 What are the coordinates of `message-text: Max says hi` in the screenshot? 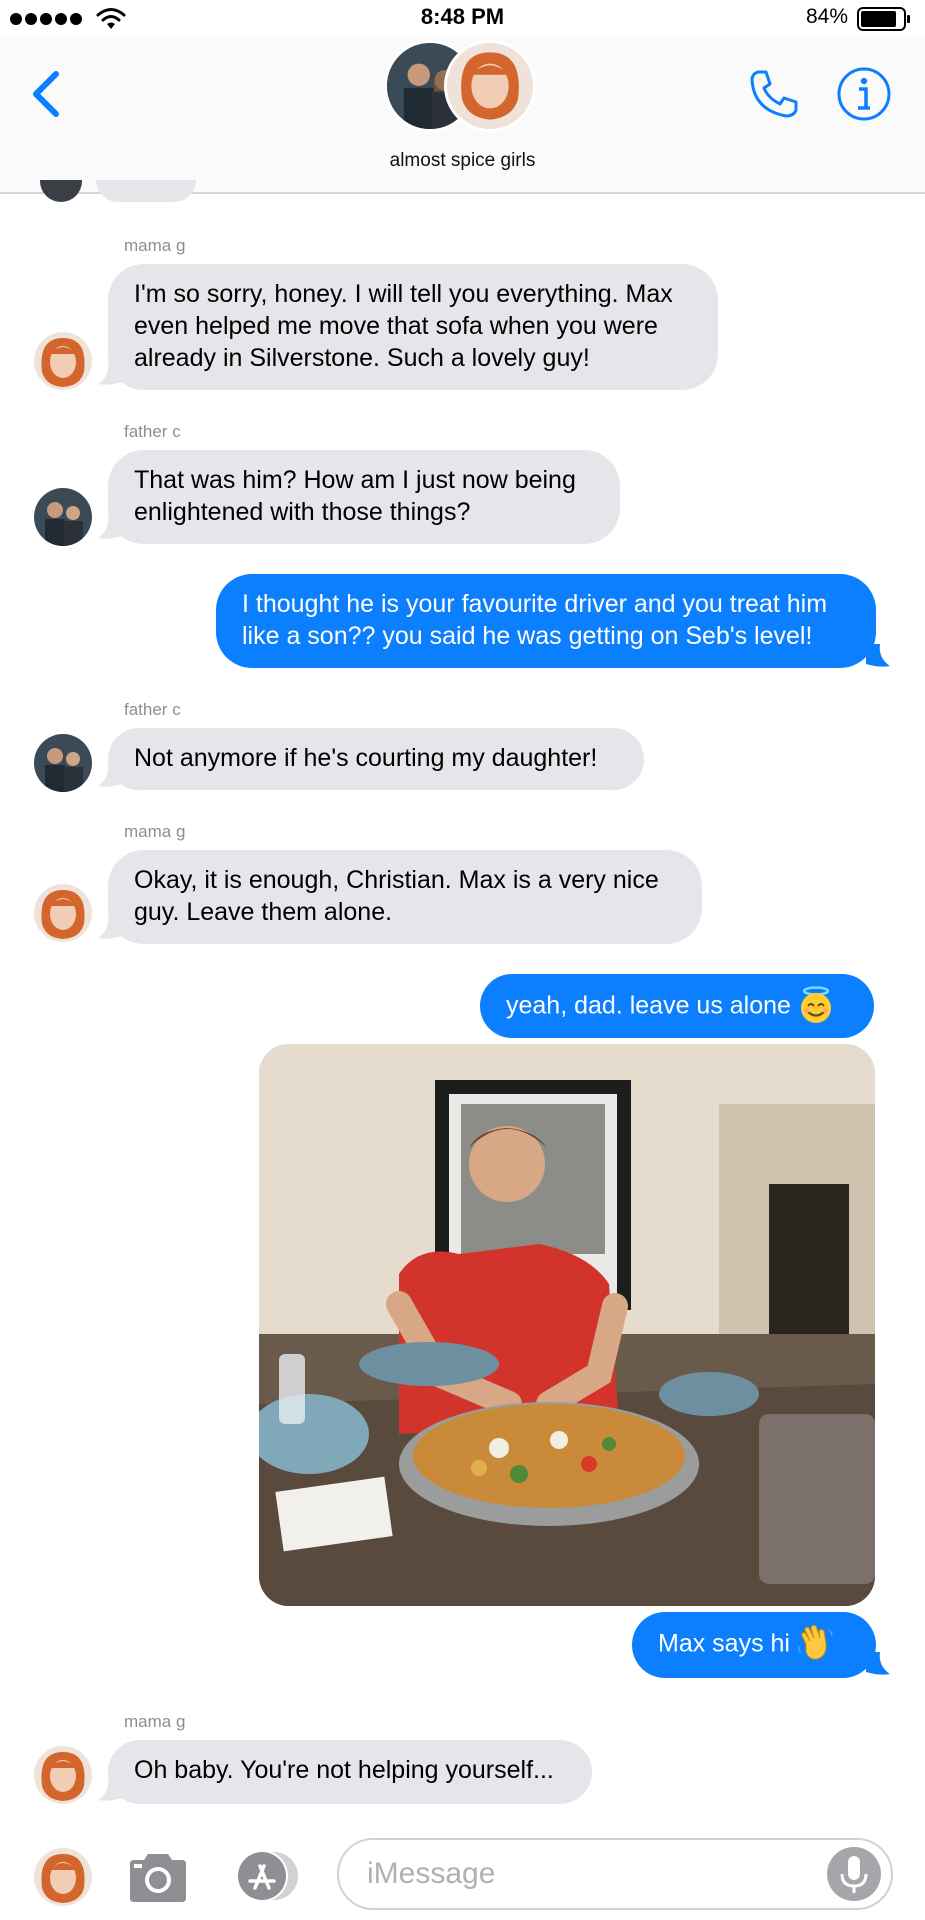 It's located at (724, 1643).